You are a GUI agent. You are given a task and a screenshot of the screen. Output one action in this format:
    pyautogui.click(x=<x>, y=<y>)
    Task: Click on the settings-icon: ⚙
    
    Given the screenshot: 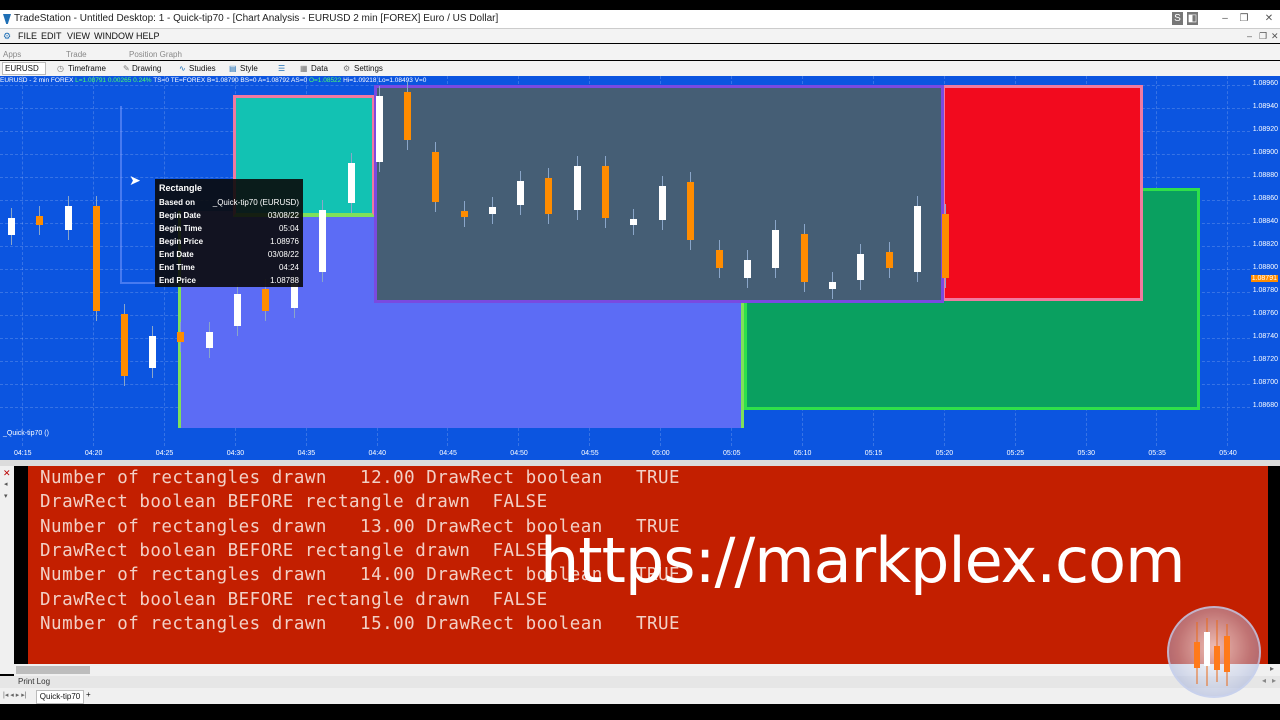 What is the action you would take?
    pyautogui.click(x=347, y=68)
    